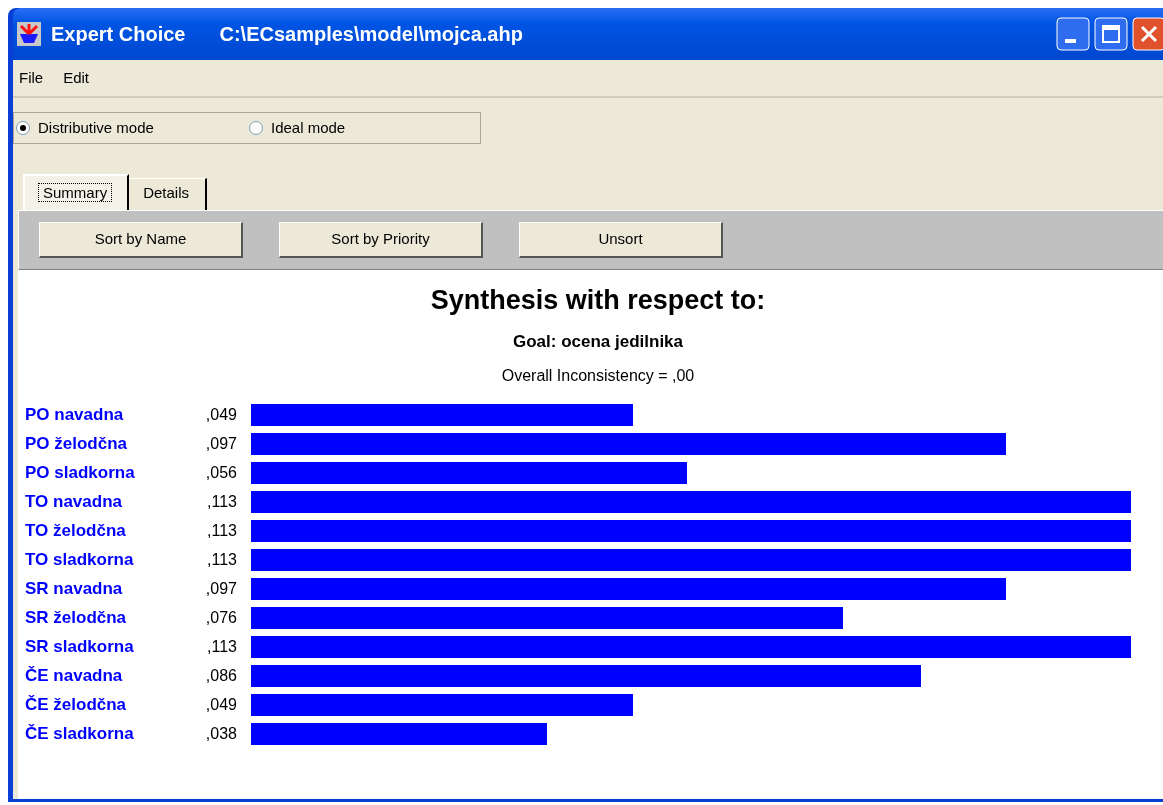 This screenshot has height=805, width=1163. Describe the element at coordinates (80, 472) in the screenshot. I see `alternative-name: PO sladkorna` at that location.